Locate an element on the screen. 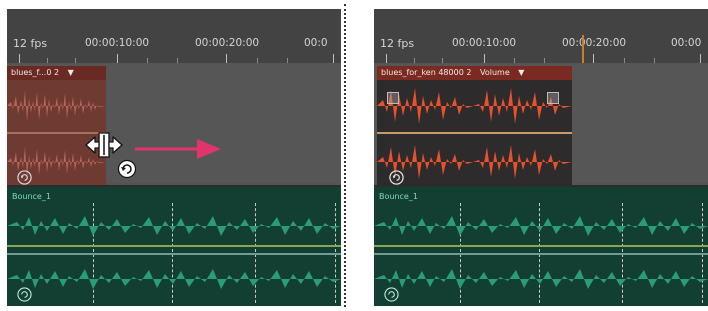 This screenshot has height=311, width=708. clip-param-label: Volume is located at coordinates (495, 72).